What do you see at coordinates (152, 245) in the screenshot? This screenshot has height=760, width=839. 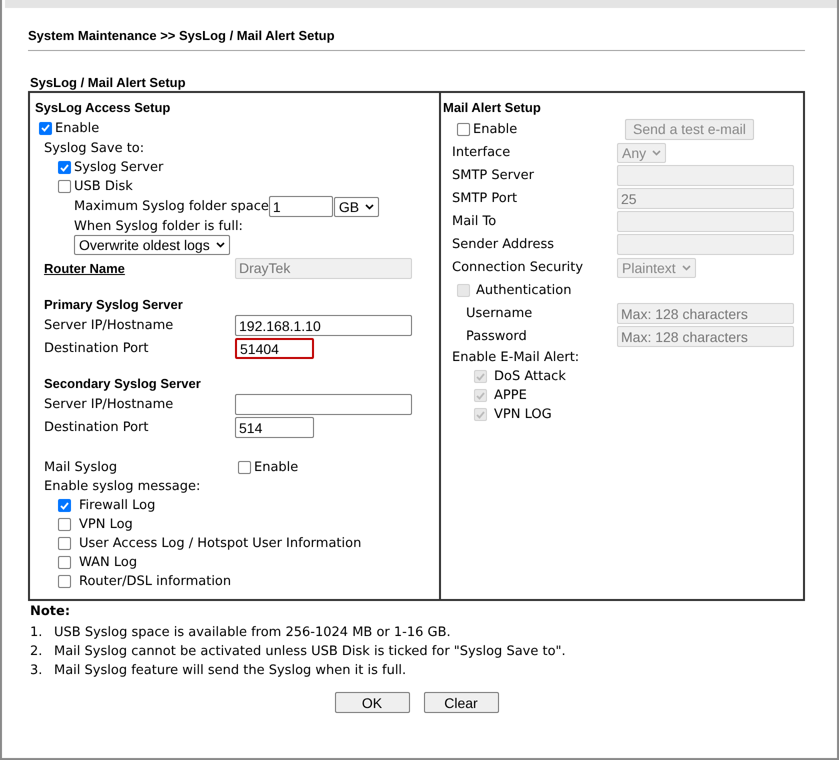 I see `action-select: Overwrite oldest logs` at bounding box center [152, 245].